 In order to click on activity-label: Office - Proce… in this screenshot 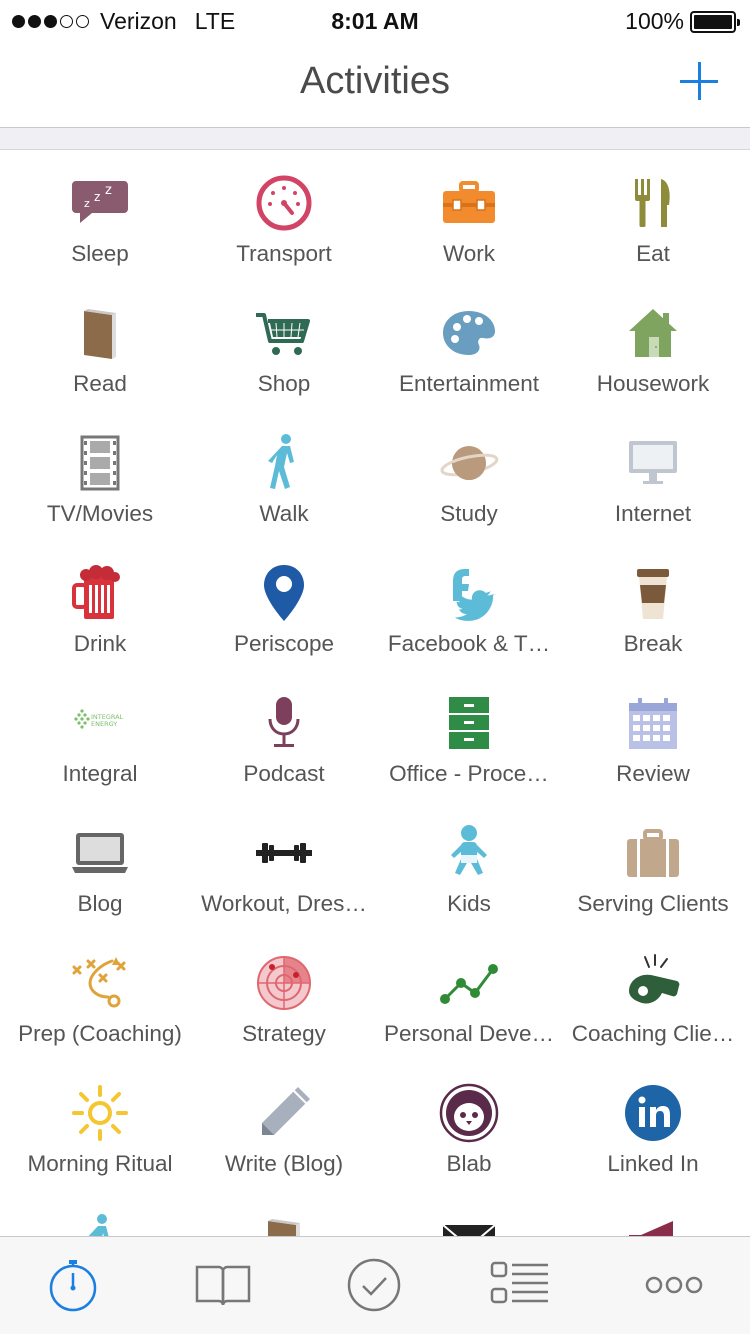, I will do `click(469, 773)`.